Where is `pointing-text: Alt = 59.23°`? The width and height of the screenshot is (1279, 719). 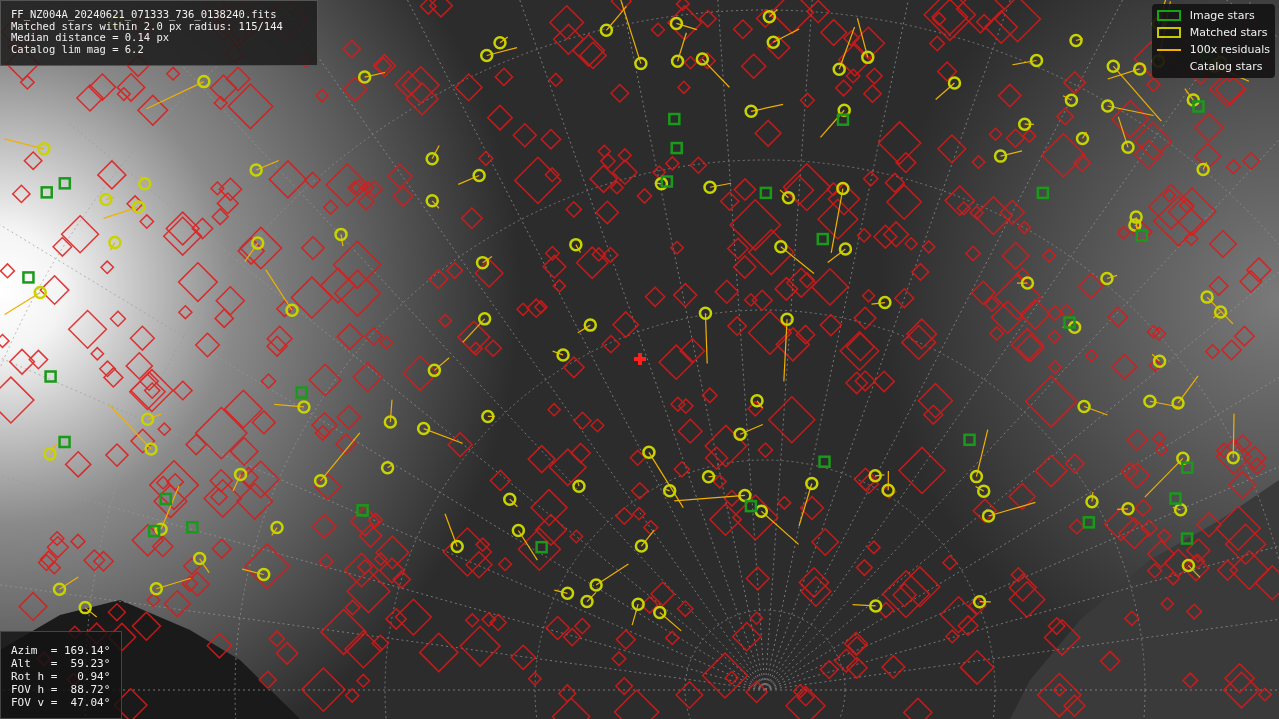 pointing-text: Alt = 59.23° is located at coordinates (61, 663).